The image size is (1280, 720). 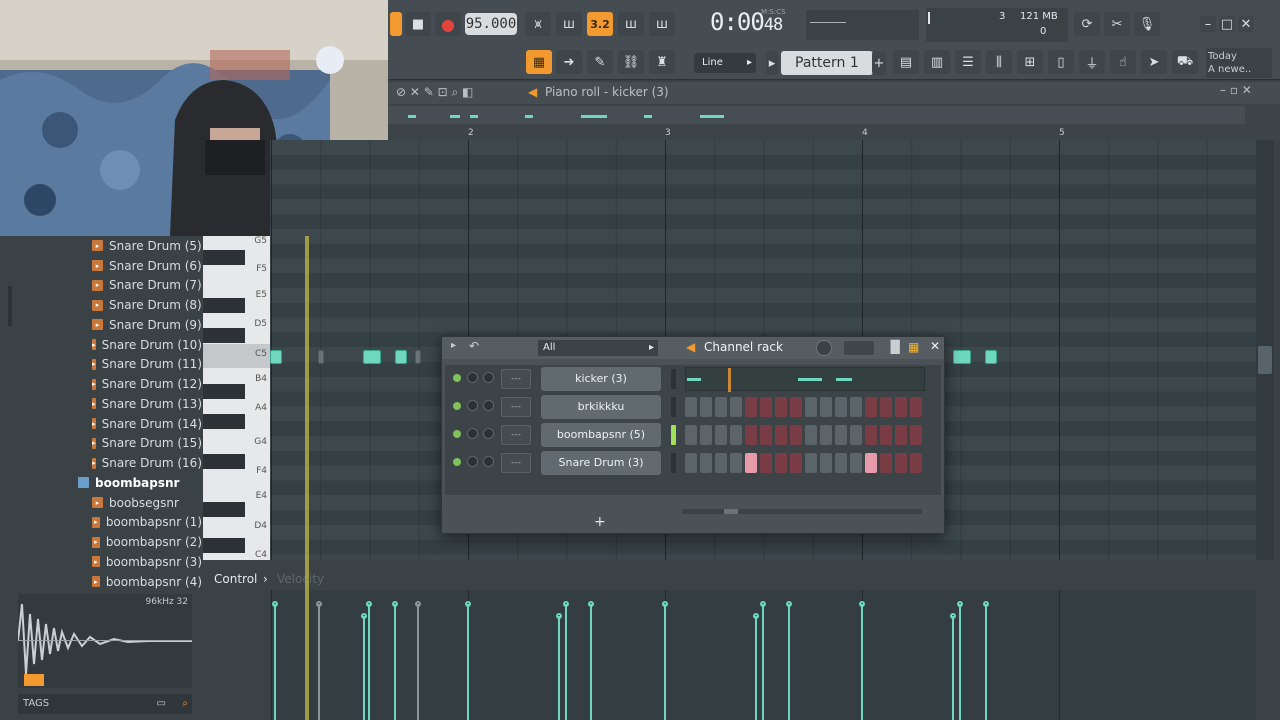 I want to click on pattern-prev-button: ▸, so click(x=772, y=63).